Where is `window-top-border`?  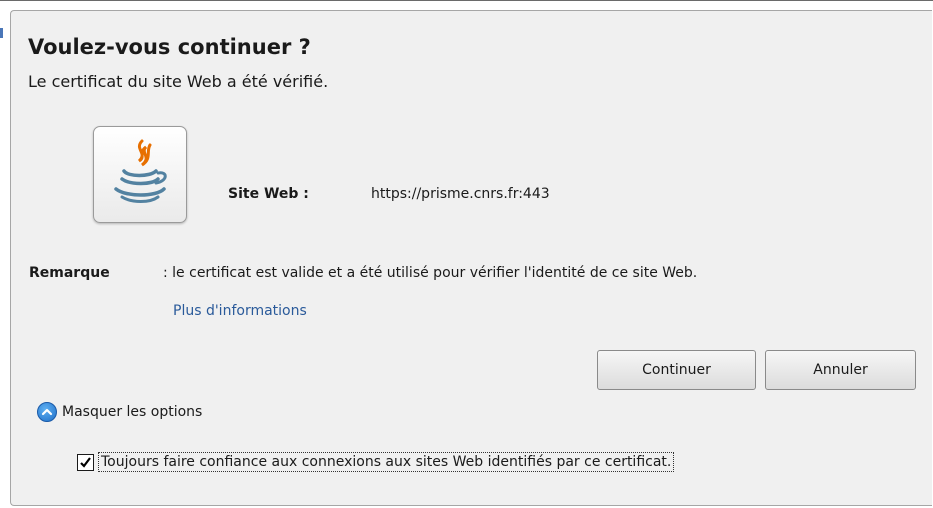
window-top-border is located at coordinates (466, 0).